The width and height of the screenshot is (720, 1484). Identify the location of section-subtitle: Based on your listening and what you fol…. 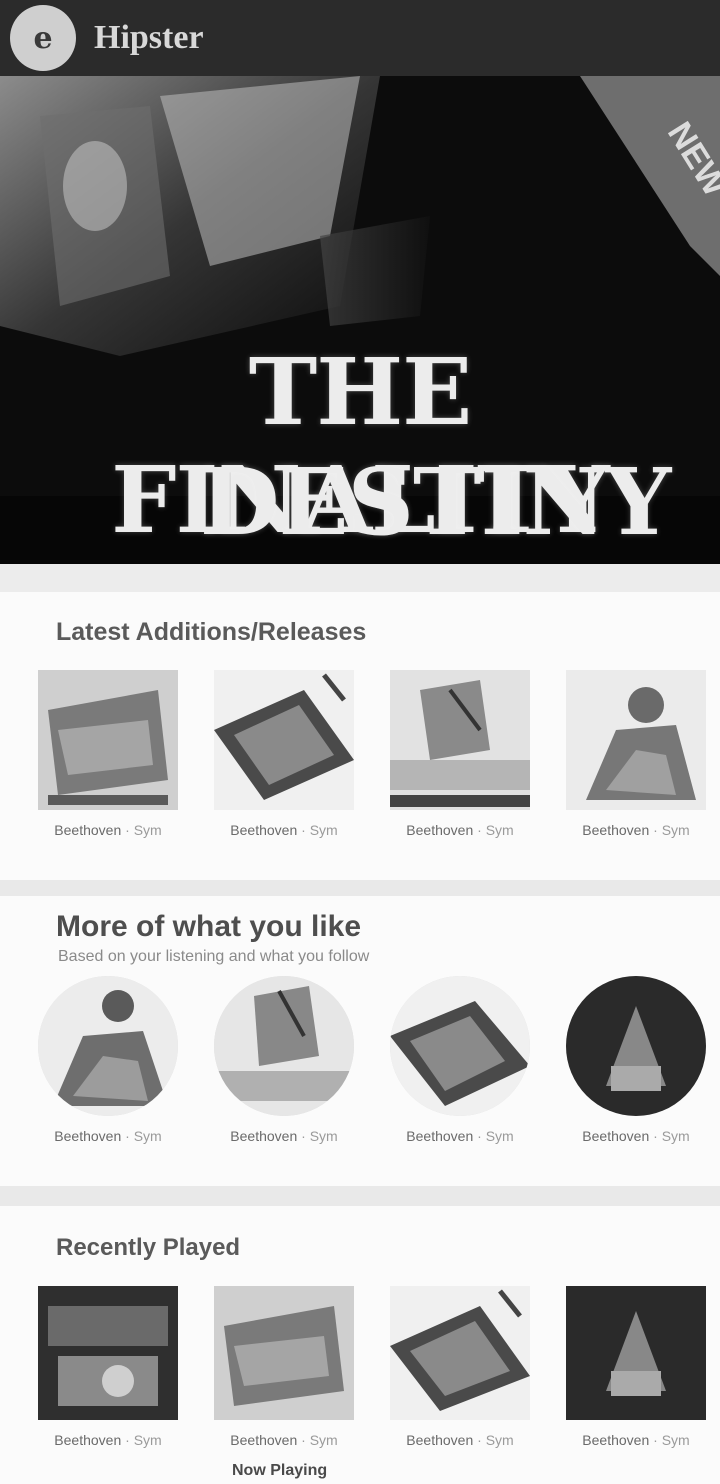
(214, 956).